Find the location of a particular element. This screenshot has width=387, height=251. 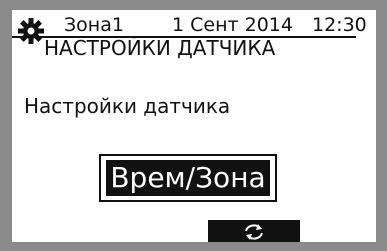

function-button-change is located at coordinates (254, 231).